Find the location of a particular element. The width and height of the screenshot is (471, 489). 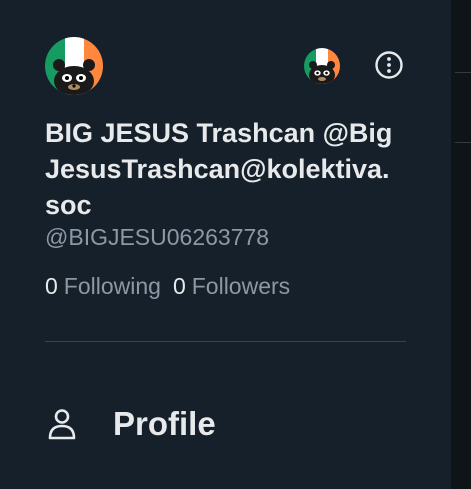

raccoon-avatar-small-icon is located at coordinates (322, 66).